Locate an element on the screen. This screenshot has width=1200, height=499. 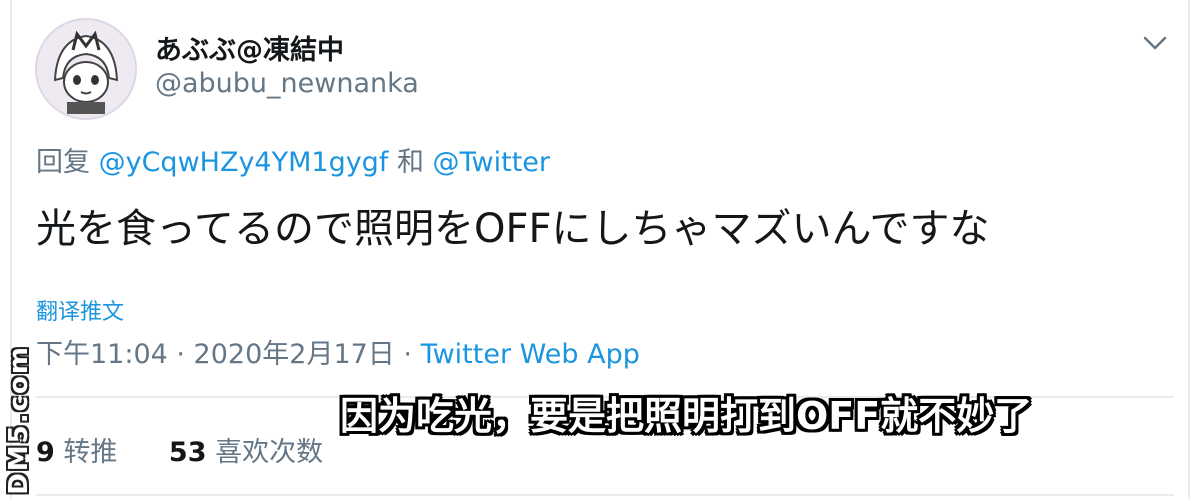
translate-tweet-link: 翻译推文 is located at coordinates (80, 310).